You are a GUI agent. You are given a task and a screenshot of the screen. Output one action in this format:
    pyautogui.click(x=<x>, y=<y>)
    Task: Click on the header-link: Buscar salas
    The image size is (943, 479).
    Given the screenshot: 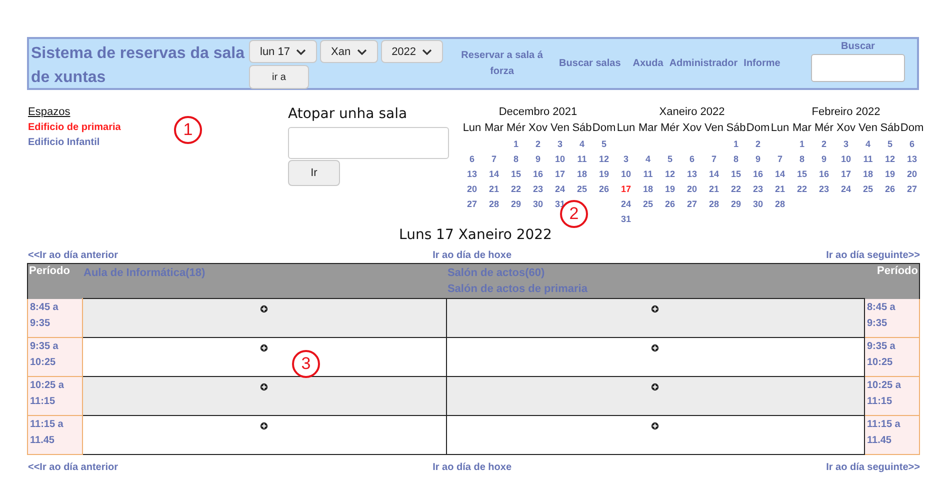 What is the action you would take?
    pyautogui.click(x=590, y=64)
    